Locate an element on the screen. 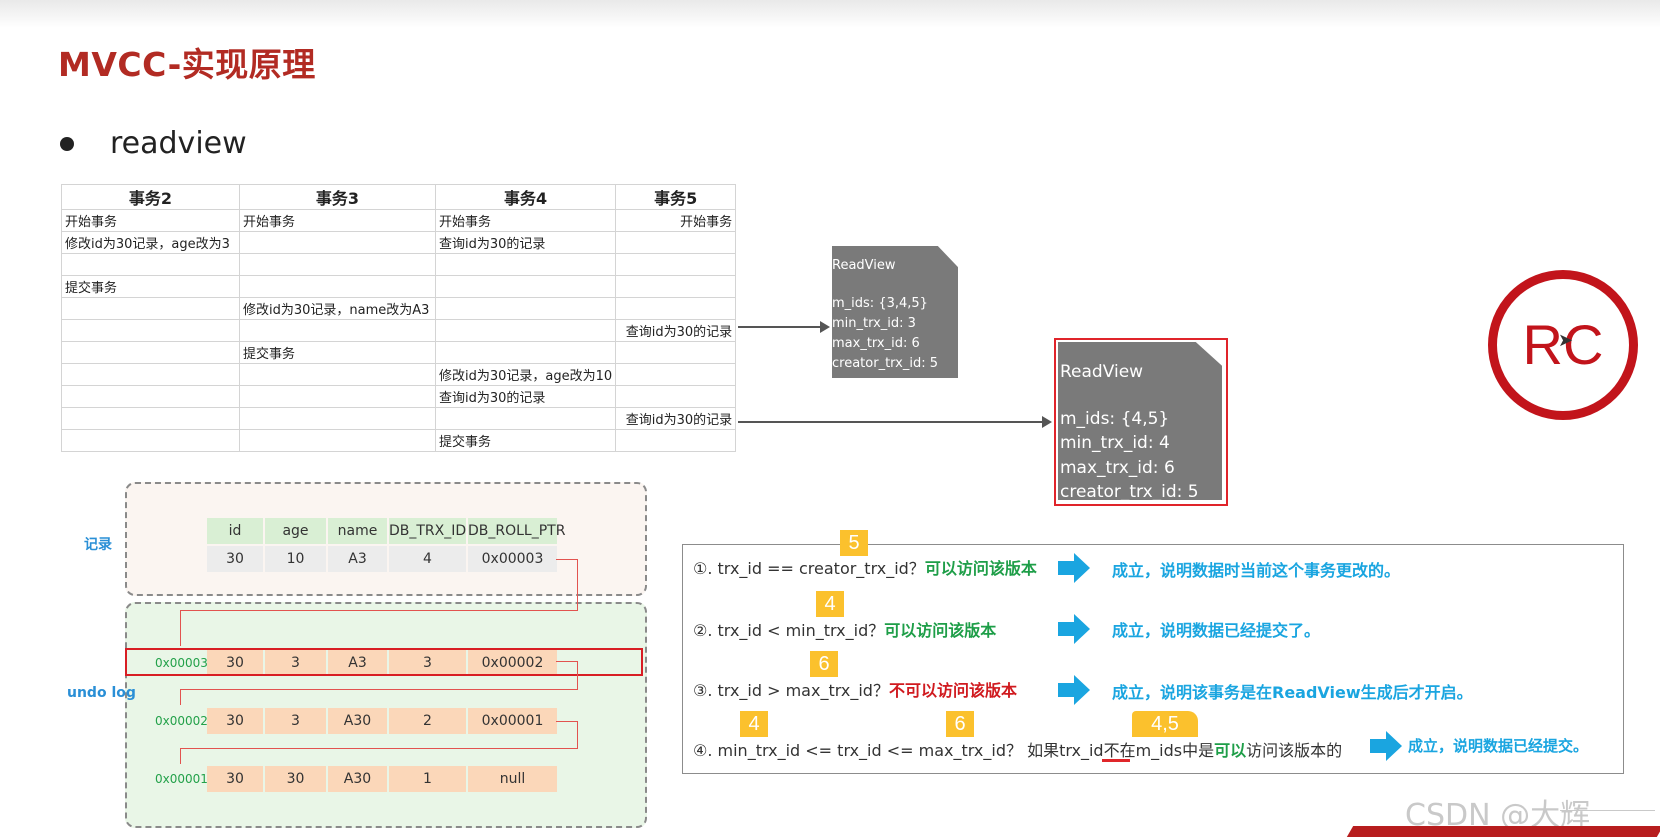 The image size is (1660, 837). footer-red-bar is located at coordinates (1503, 831).